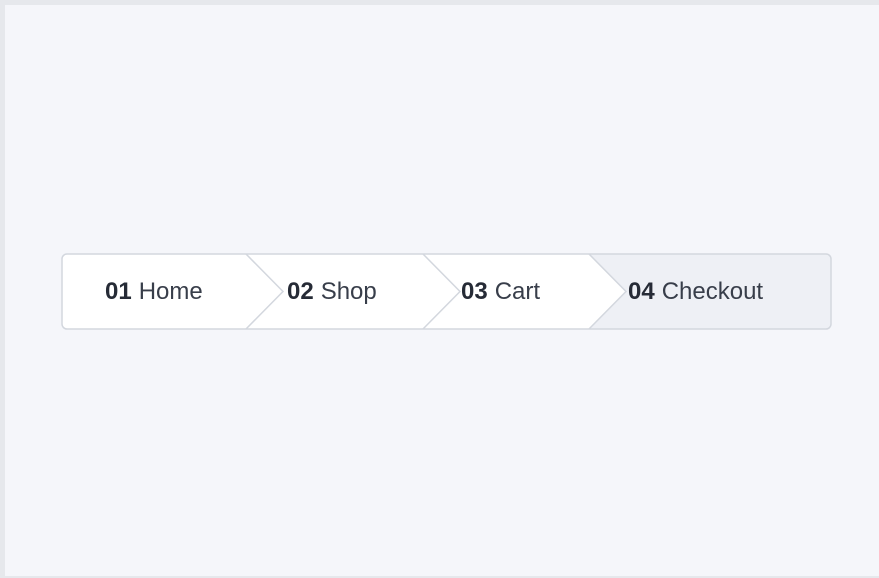 Image resolution: width=879 pixels, height=578 pixels. Describe the element at coordinates (118, 291) in the screenshot. I see `step-number: 01` at that location.